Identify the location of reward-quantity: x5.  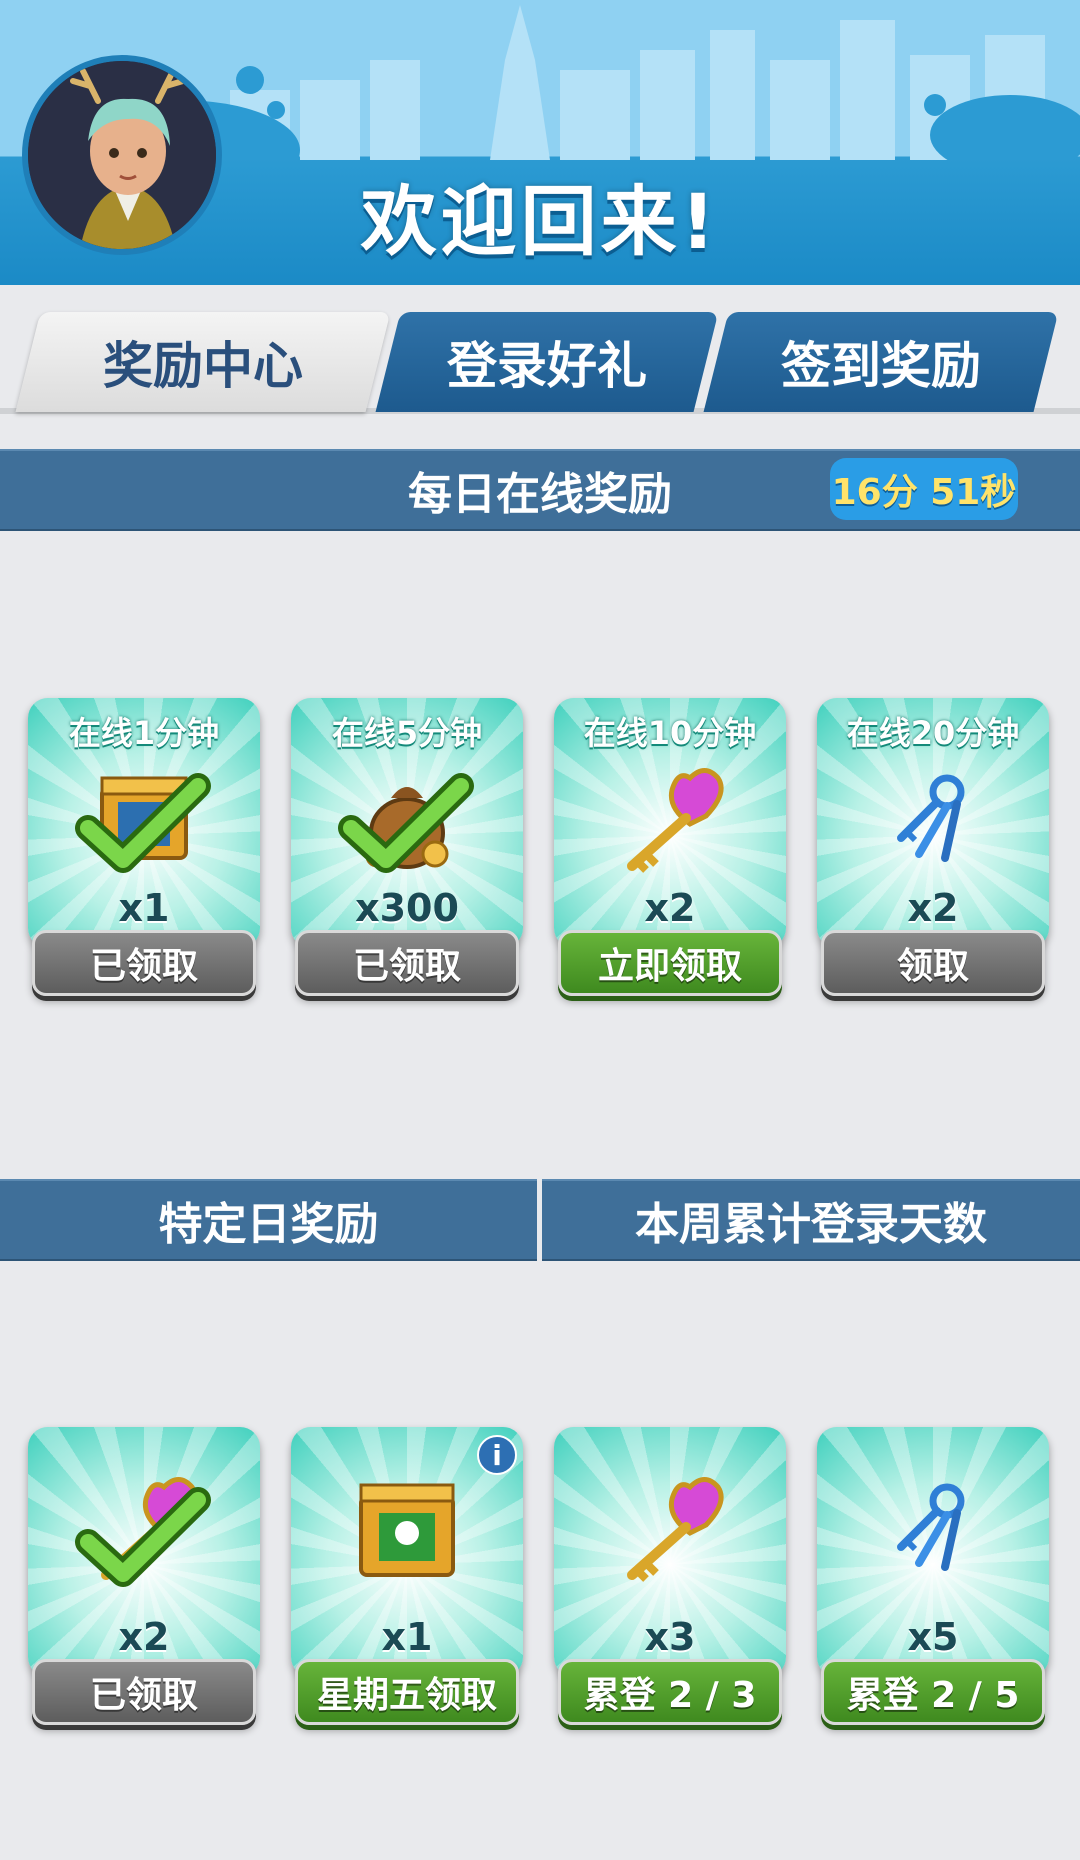
(933, 1637).